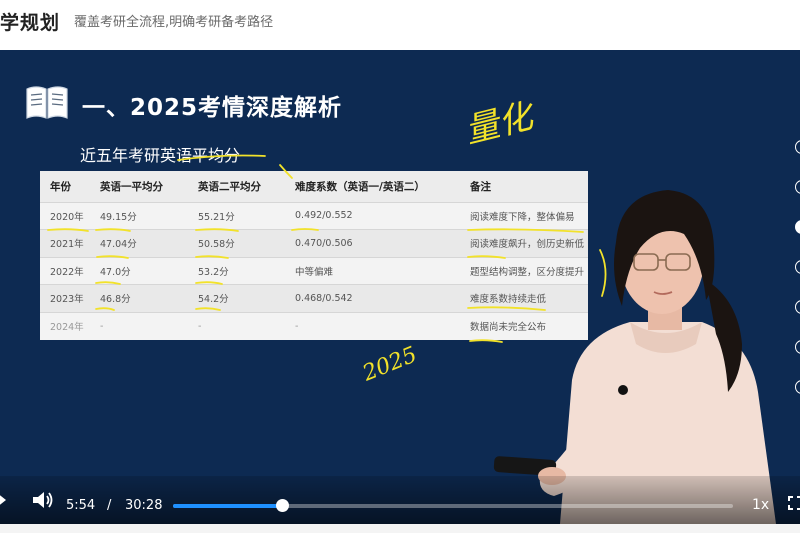  I want to click on progress-handle, so click(282, 505).